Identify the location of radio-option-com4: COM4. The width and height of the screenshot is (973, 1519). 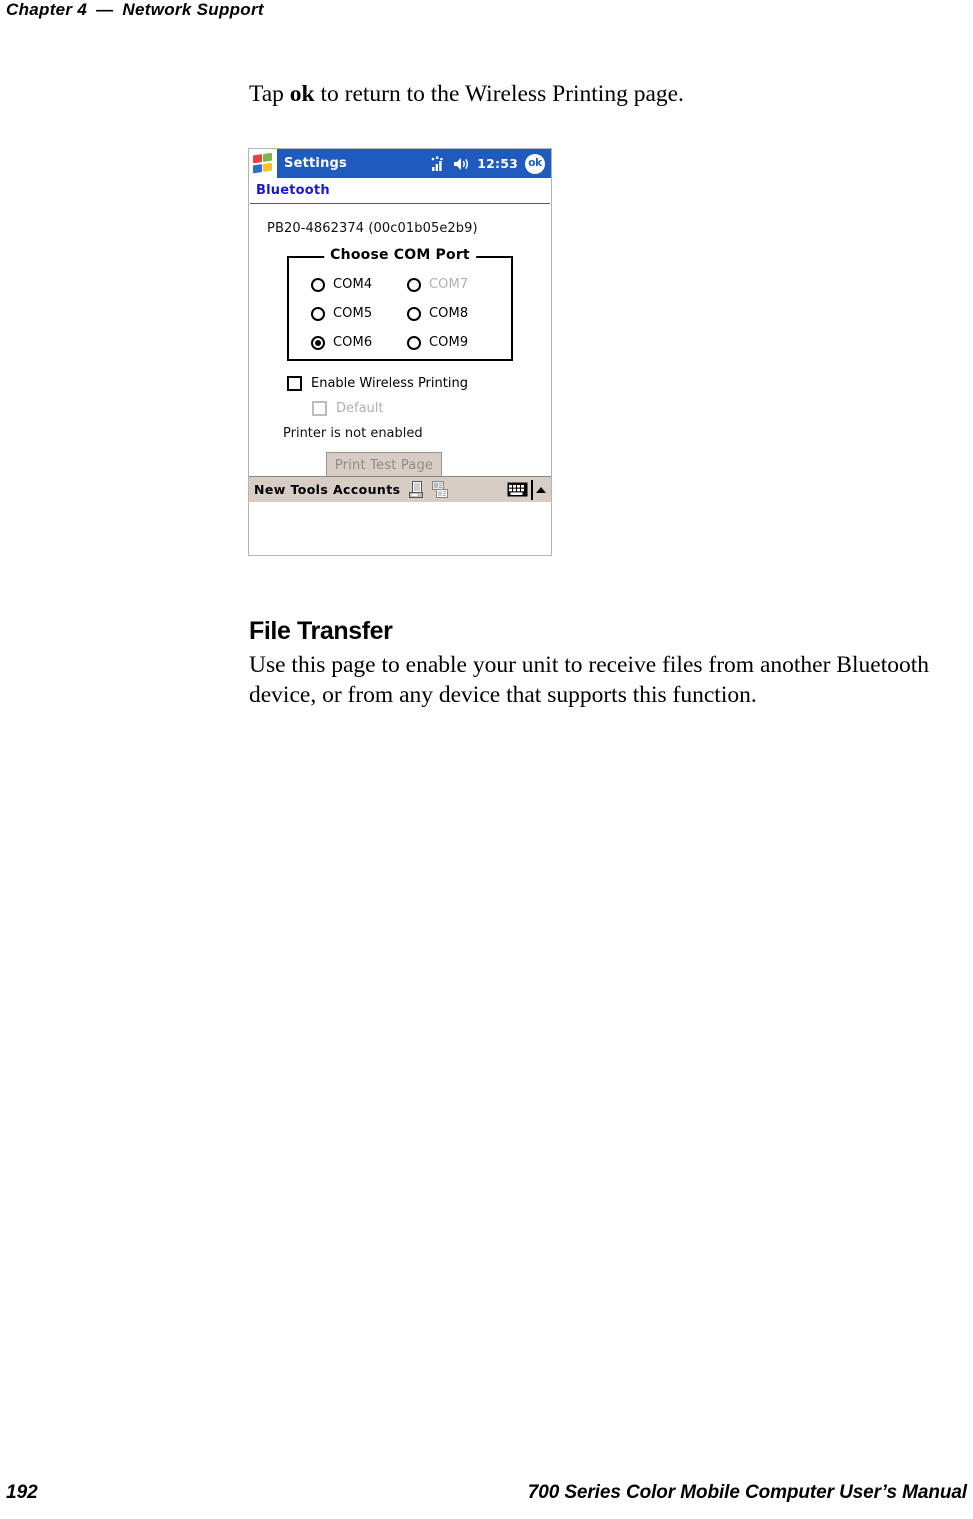
(359, 284).